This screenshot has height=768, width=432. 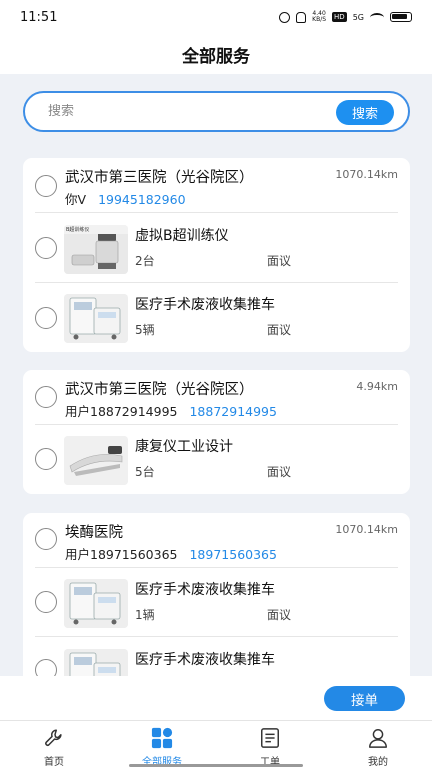 I want to click on tab-home: 首页, so click(x=54, y=744).